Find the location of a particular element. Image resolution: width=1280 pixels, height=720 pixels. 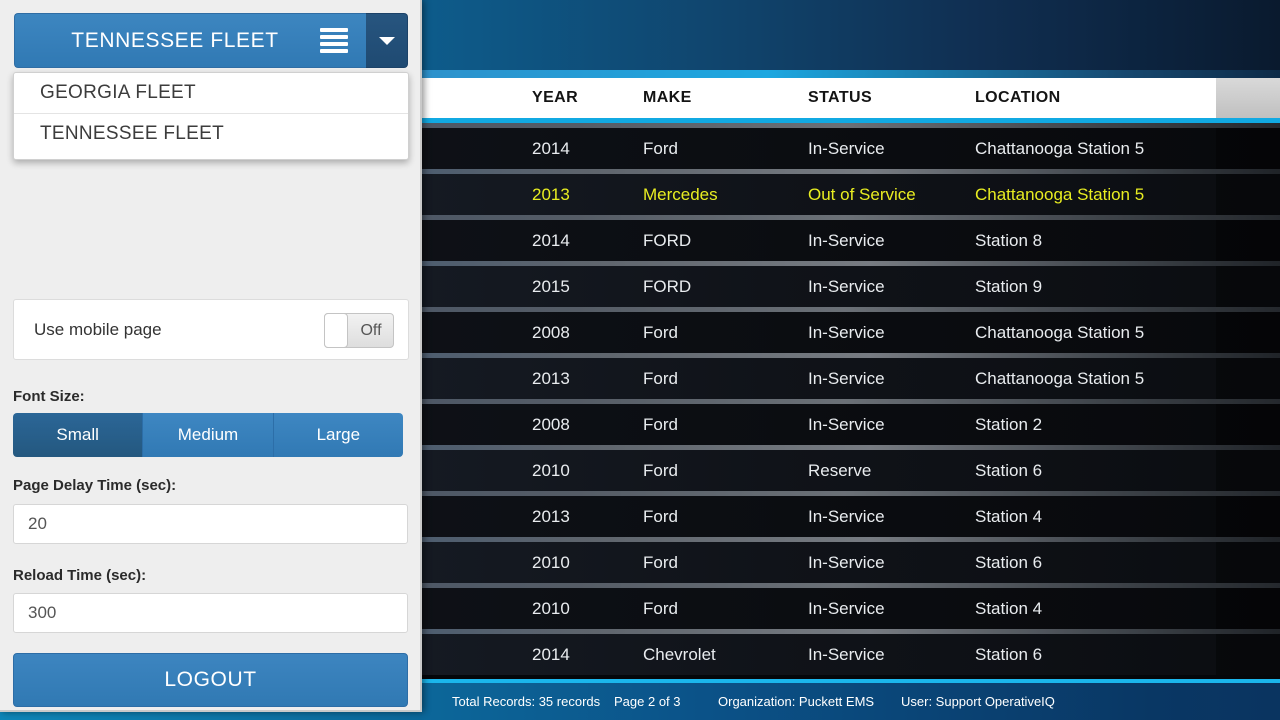

fleet-selector-label: TENNESSEE FLEET is located at coordinates (175, 40).